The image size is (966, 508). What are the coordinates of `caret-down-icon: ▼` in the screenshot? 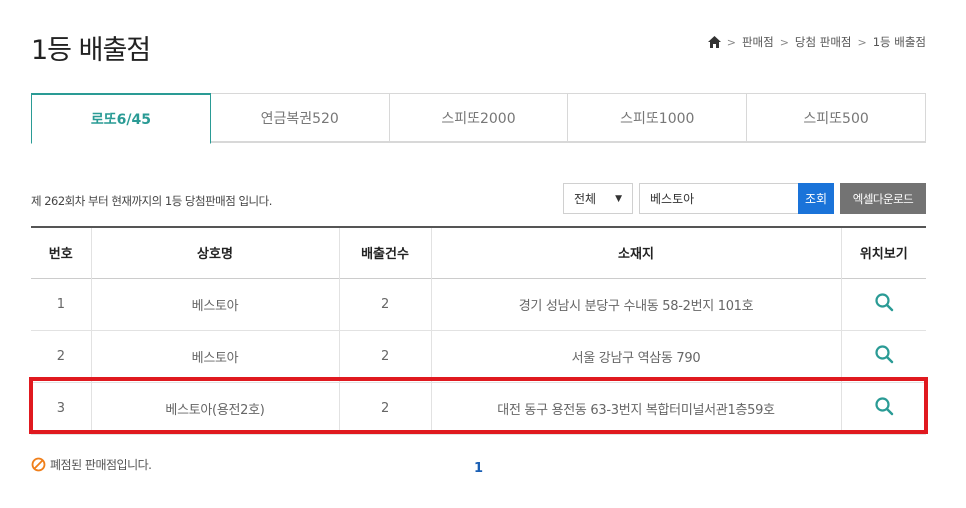 It's located at (618, 198).